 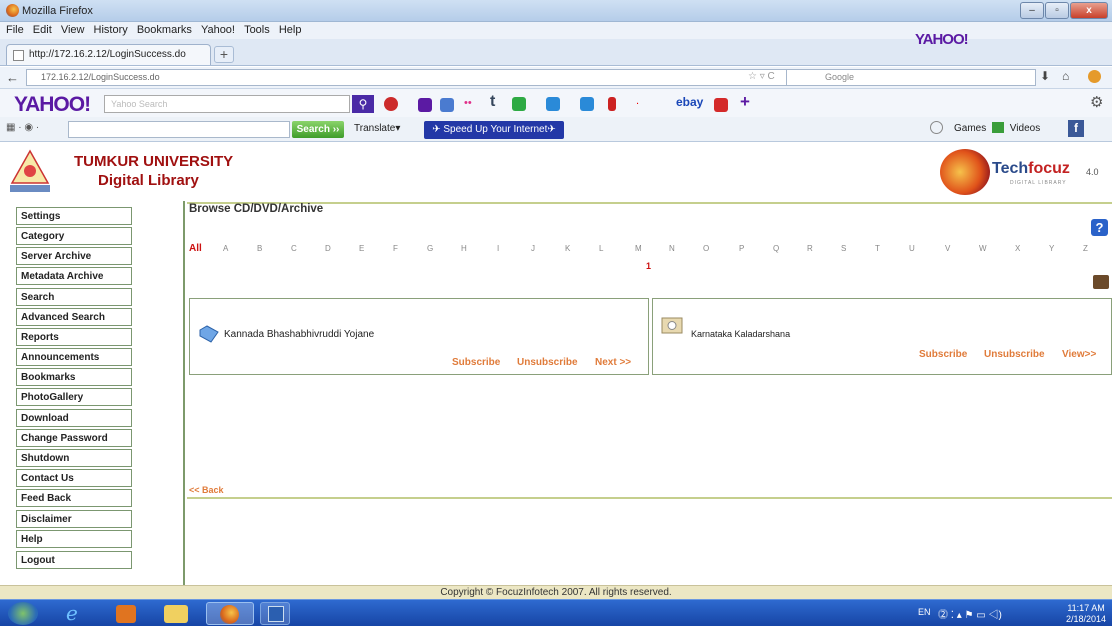 What do you see at coordinates (74, 418) in the screenshot?
I see `sidebar-item-download: Download` at bounding box center [74, 418].